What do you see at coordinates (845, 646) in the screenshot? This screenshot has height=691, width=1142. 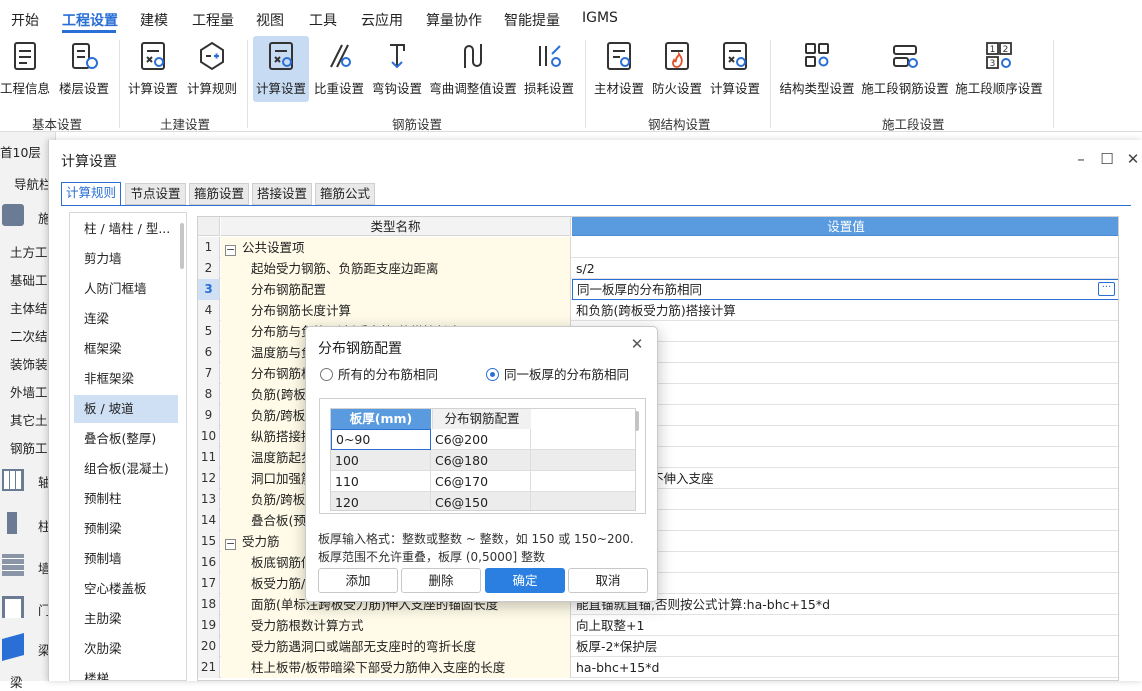 I see `setting-value-cell: 板厚-2*保护层` at bounding box center [845, 646].